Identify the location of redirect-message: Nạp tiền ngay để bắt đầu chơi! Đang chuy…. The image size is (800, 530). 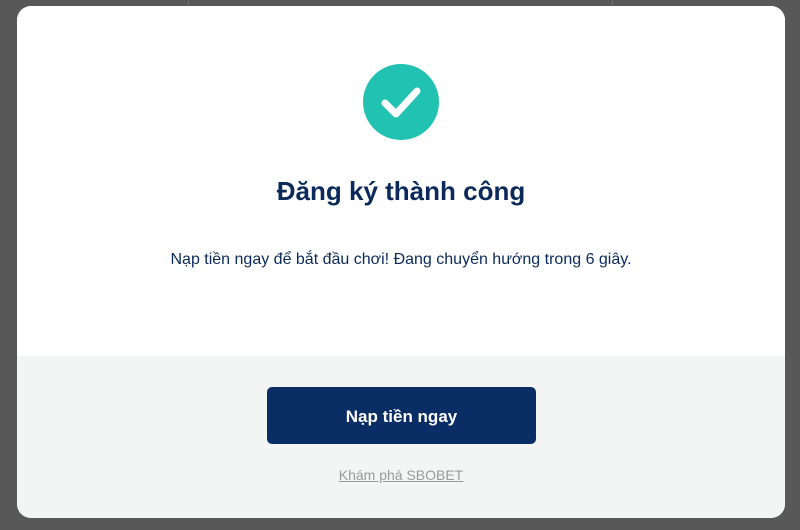
(401, 259).